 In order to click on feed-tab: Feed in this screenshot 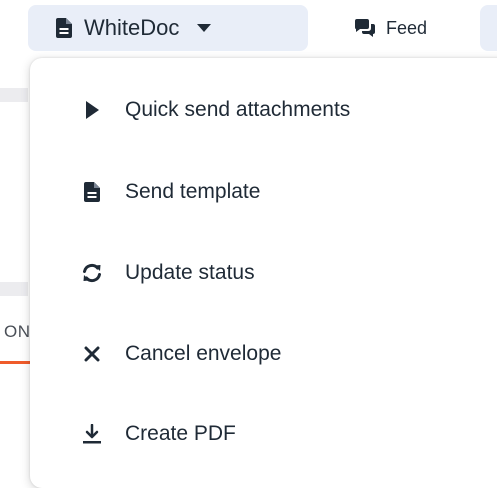, I will do `click(399, 28)`.